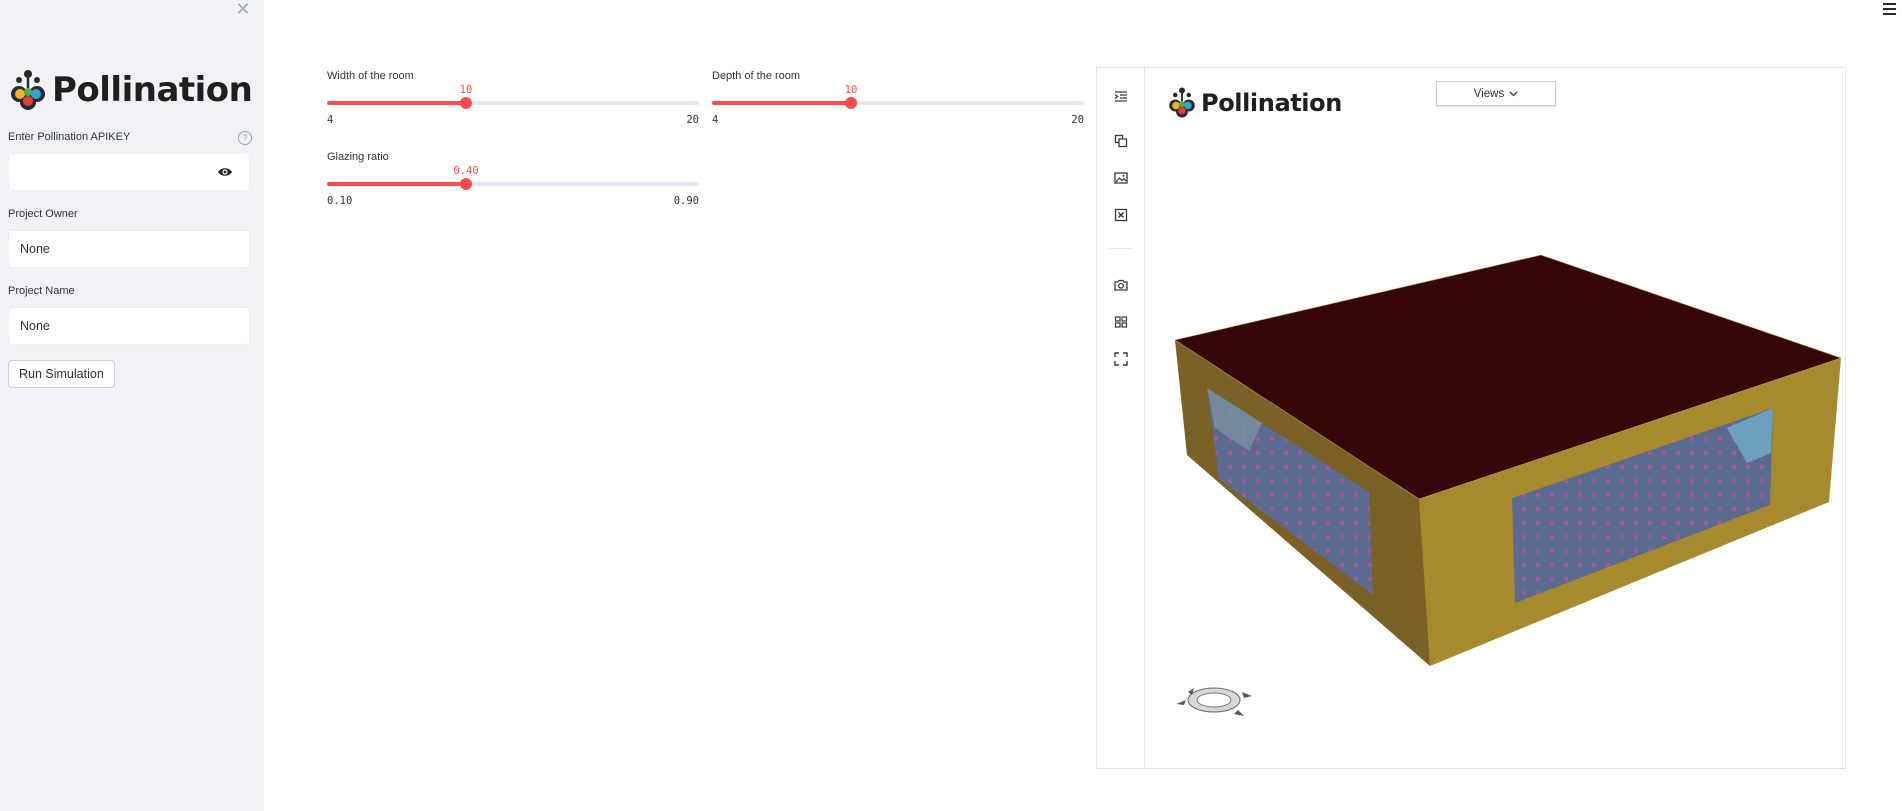 This screenshot has height=811, width=1902. I want to click on glazing-slider-min: 0.10, so click(340, 201).